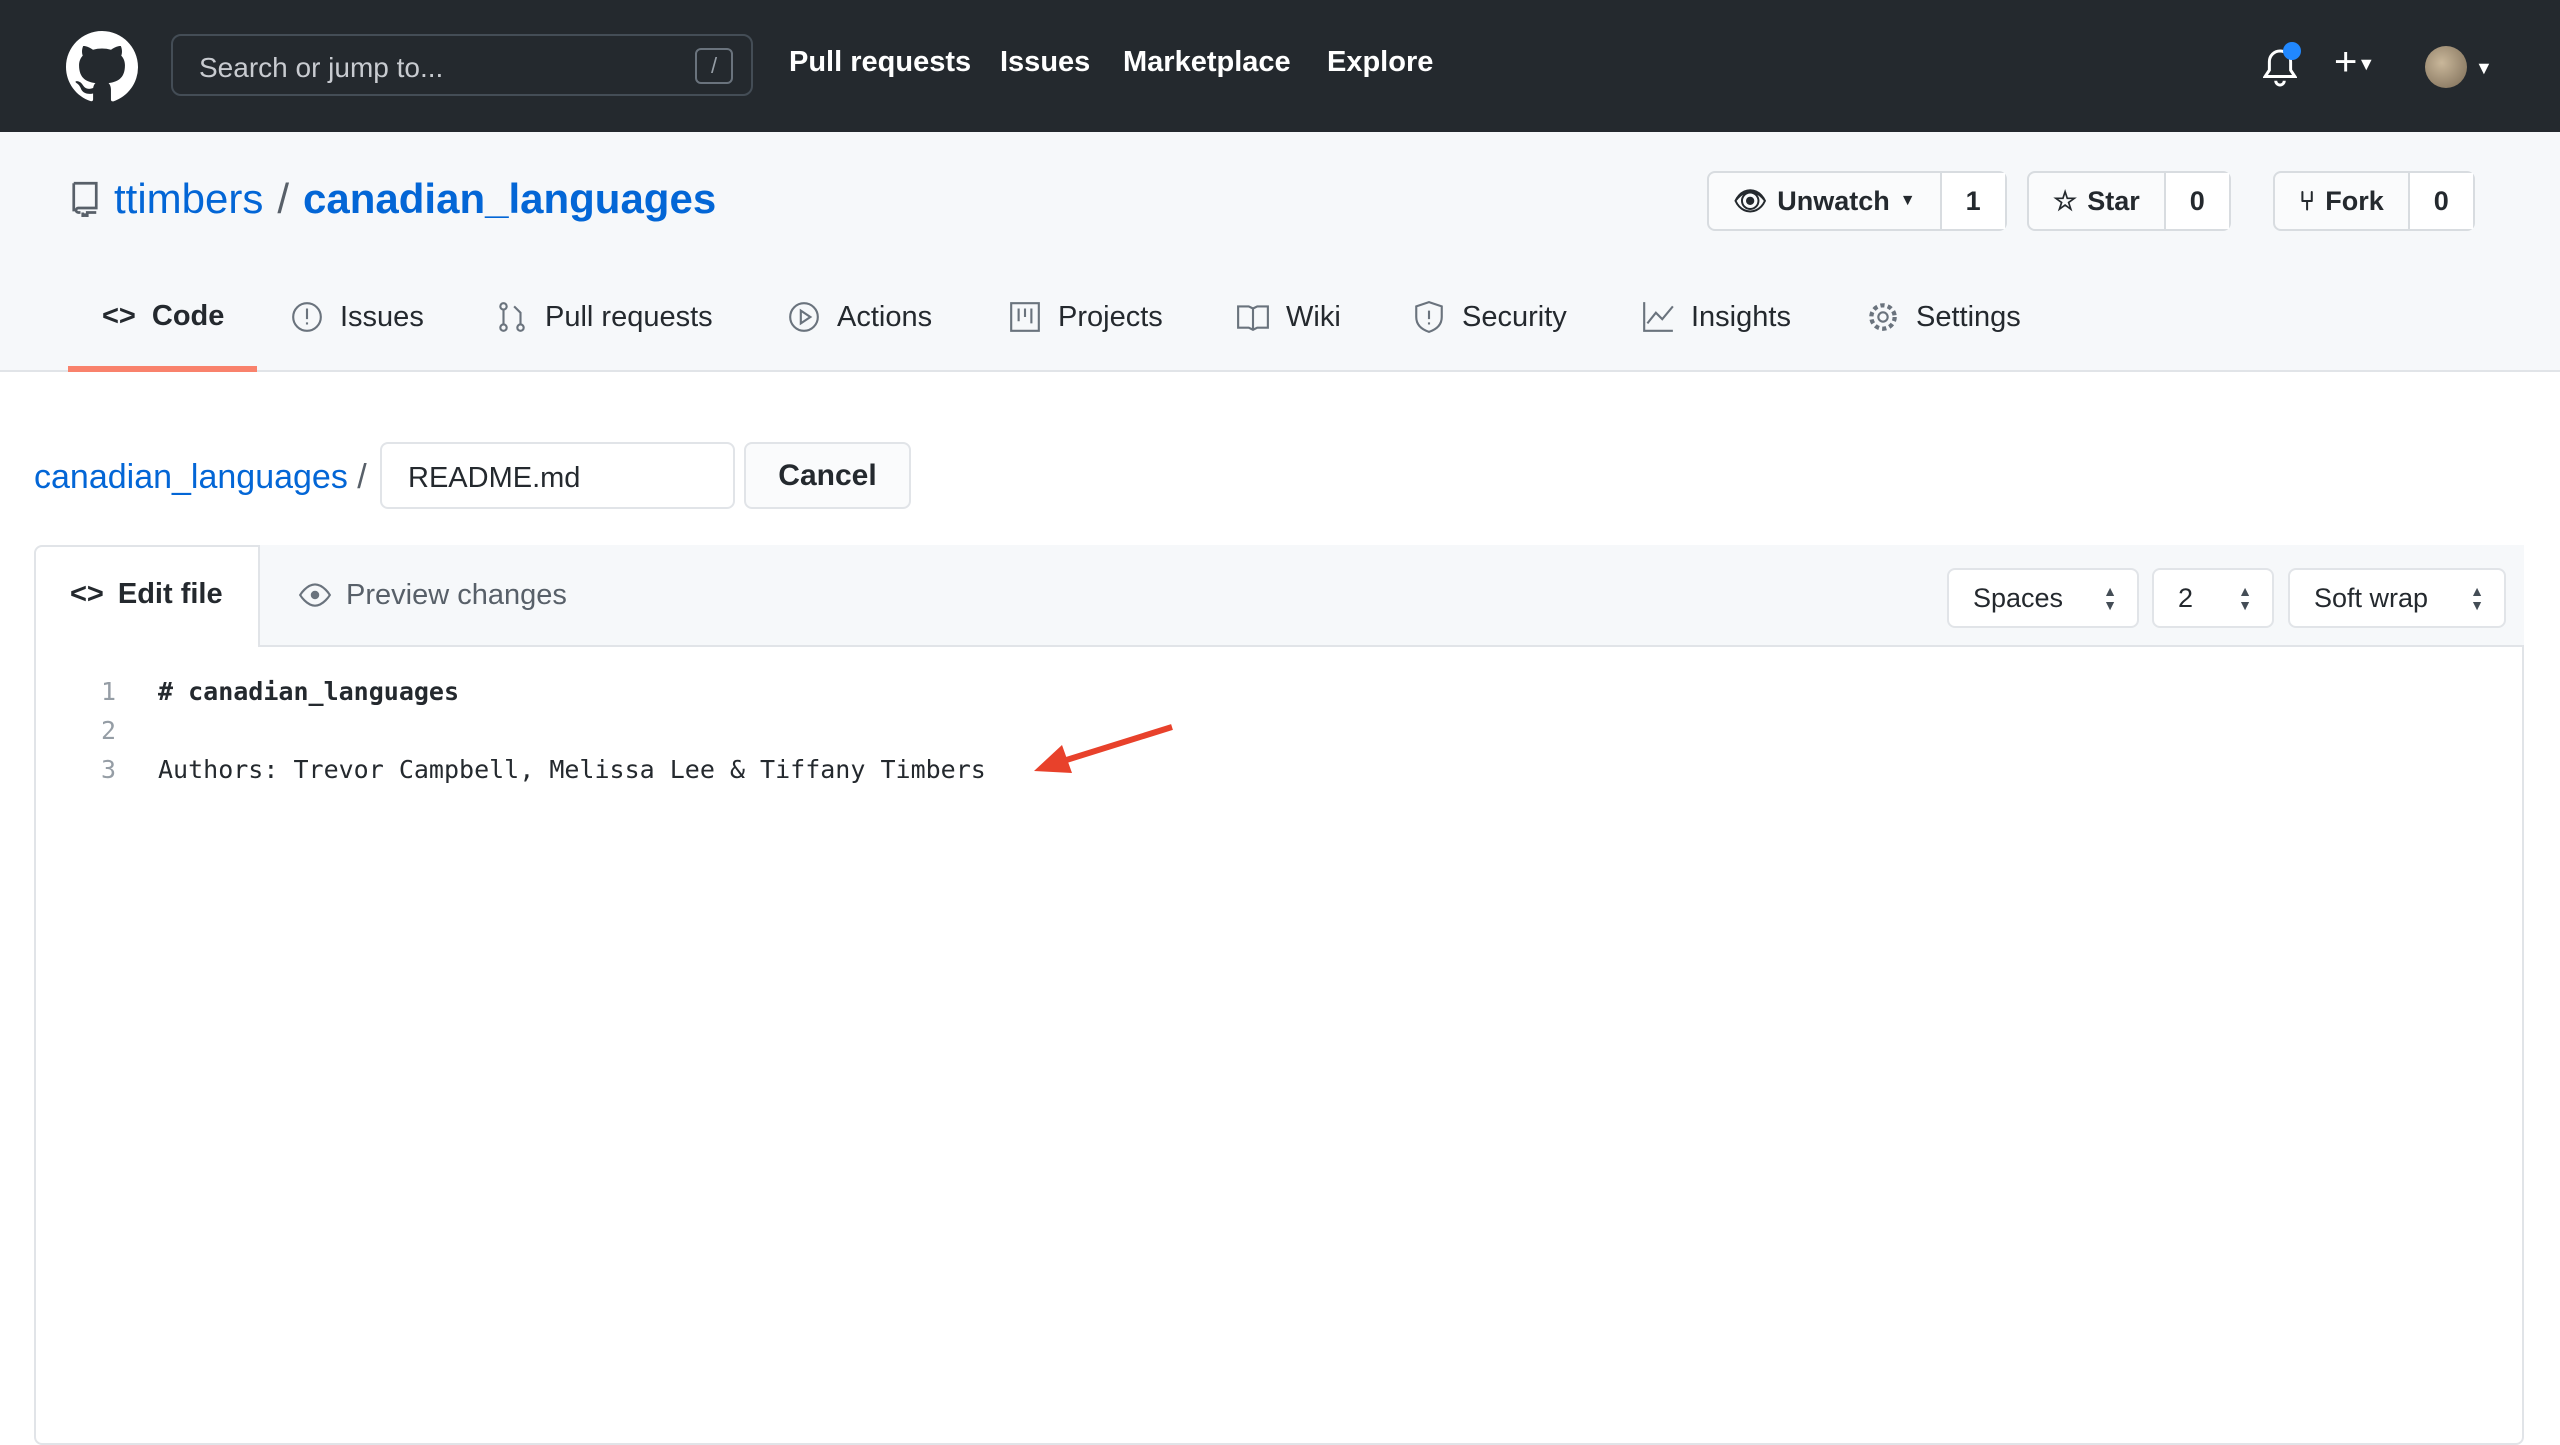 The height and width of the screenshot is (1445, 2560). What do you see at coordinates (2196, 201) in the screenshot?
I see `stargazers-count: 0` at bounding box center [2196, 201].